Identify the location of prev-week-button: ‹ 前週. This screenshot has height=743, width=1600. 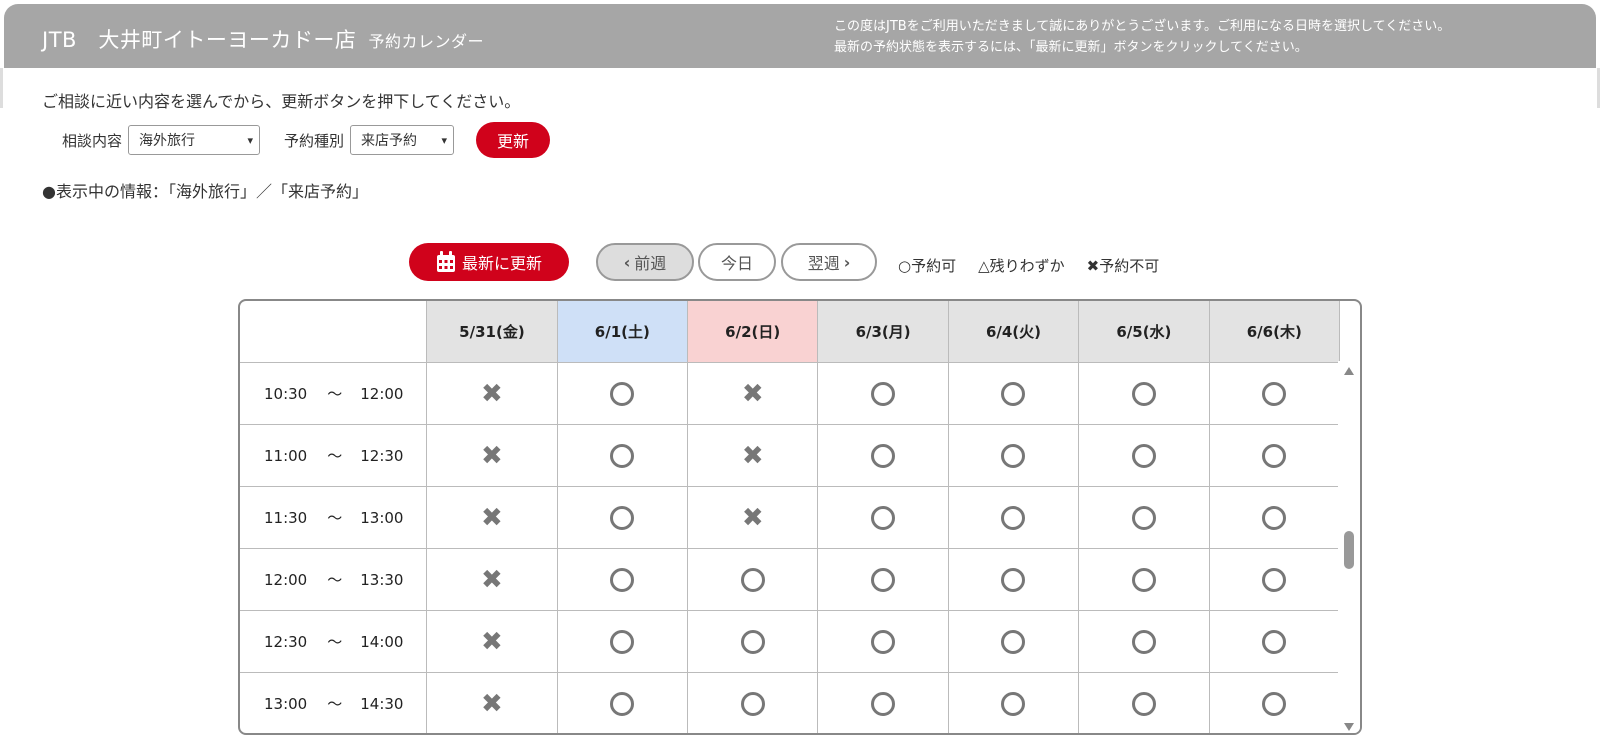
(645, 262).